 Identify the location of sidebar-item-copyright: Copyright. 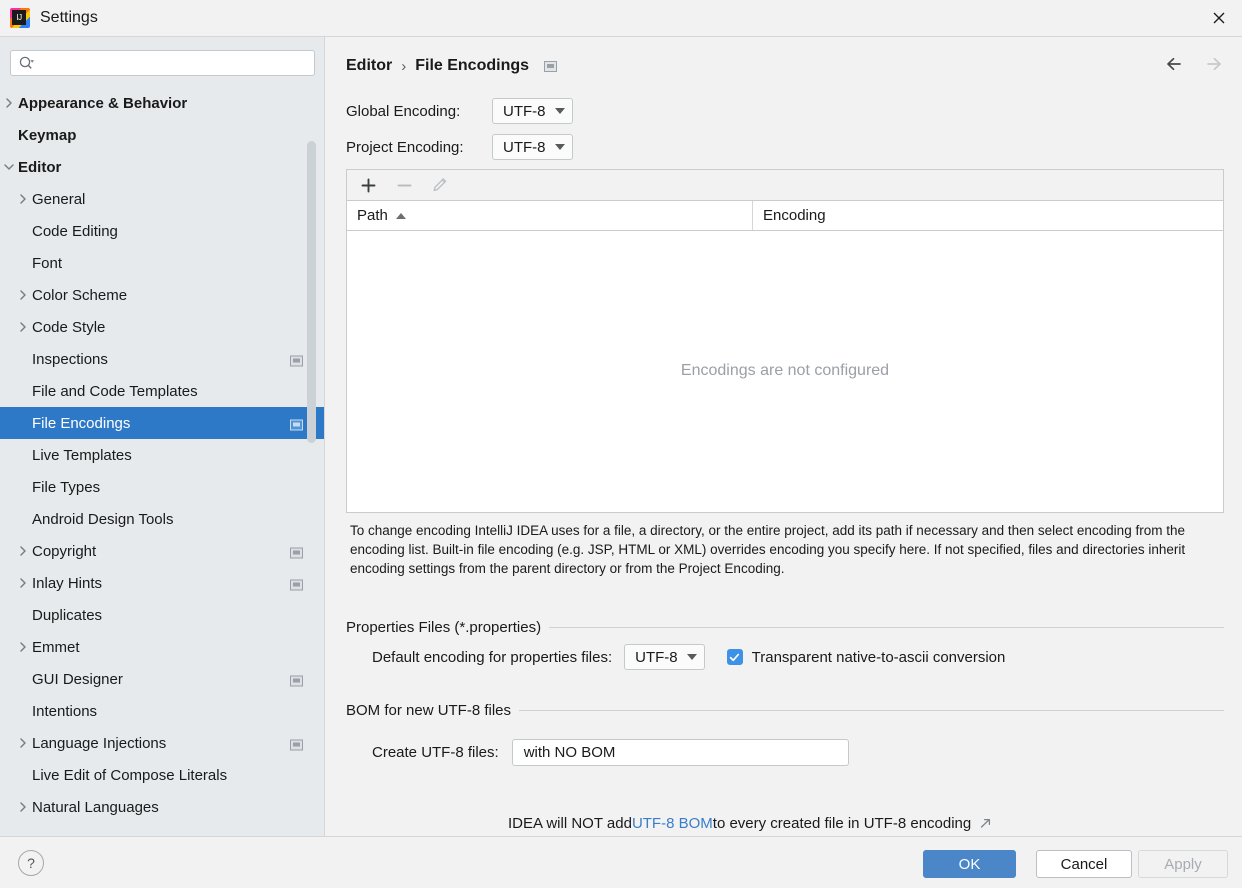
(162, 551).